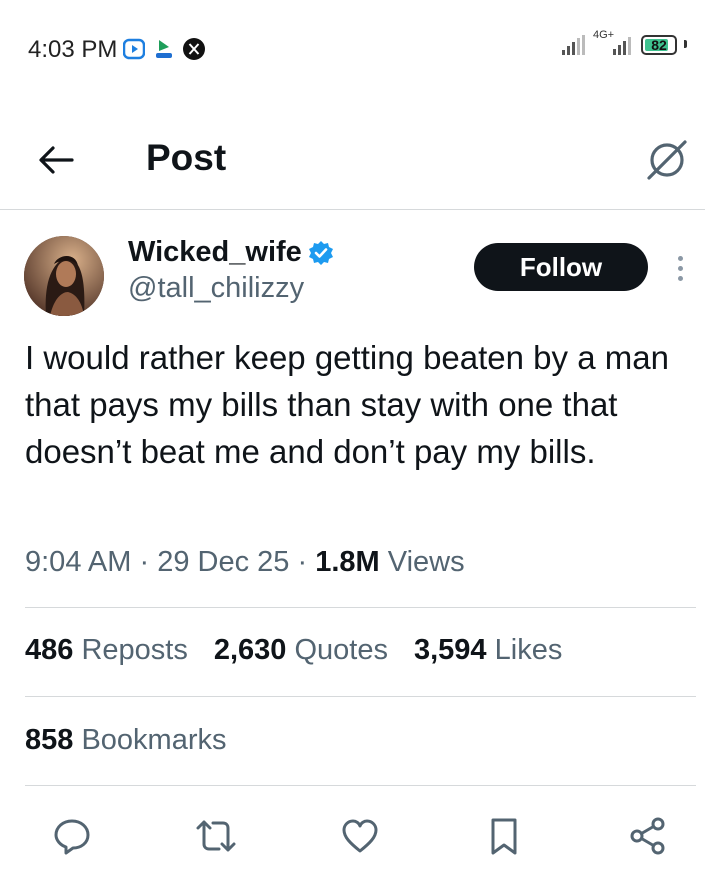 This screenshot has width=705, height=877. I want to click on bookmark-button, so click(504, 836).